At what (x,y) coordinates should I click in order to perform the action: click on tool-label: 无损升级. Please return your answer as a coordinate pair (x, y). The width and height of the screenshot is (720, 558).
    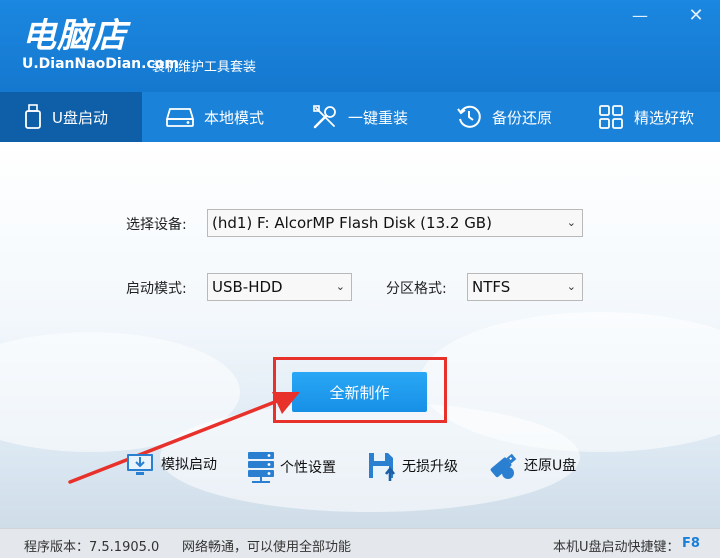
    Looking at the image, I should click on (430, 467).